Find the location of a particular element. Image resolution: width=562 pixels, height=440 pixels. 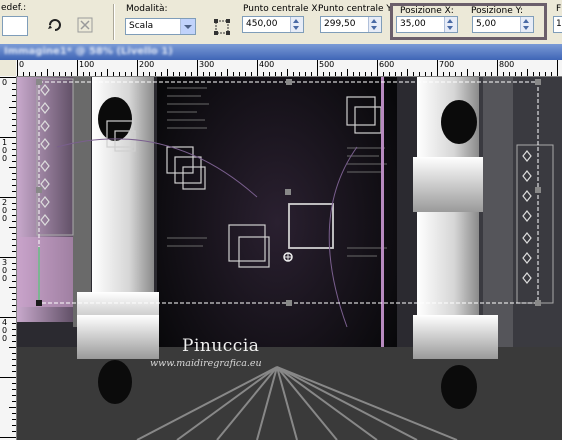

ruler-label: 1 0 0 is located at coordinates (5, 150).